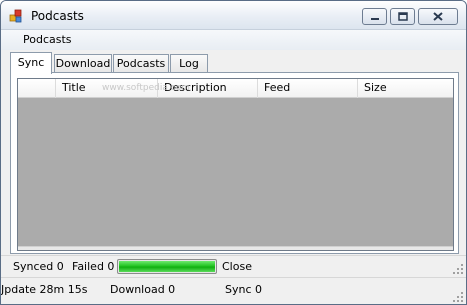 This screenshot has height=305, width=467. Describe the element at coordinates (405, 88) in the screenshot. I see `column-header-size: Size` at that location.